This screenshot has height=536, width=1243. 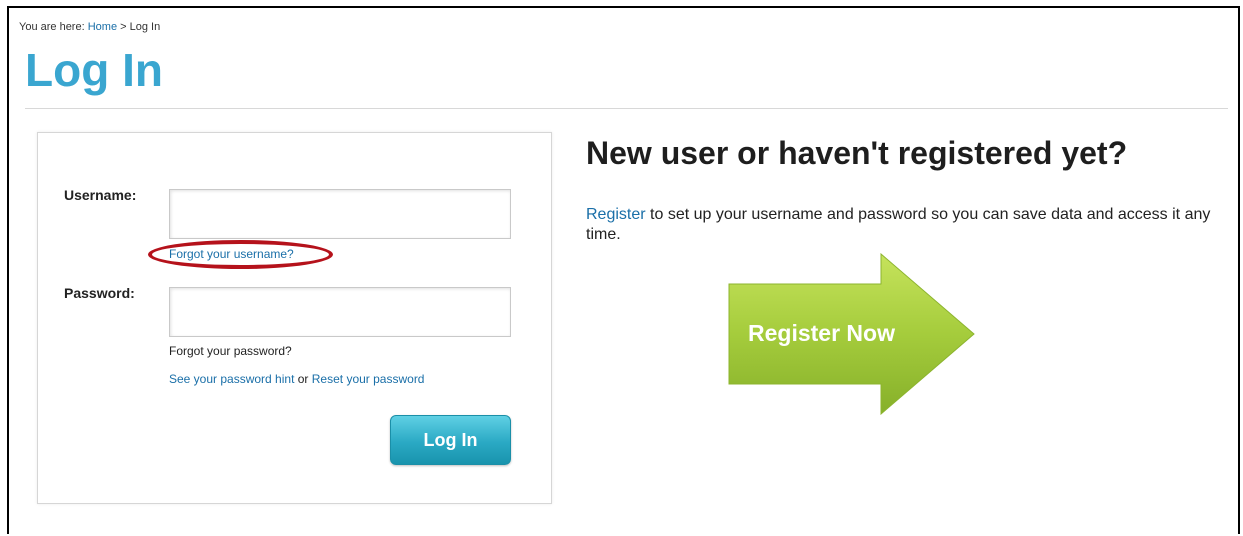 I want to click on arrow-shape, so click(x=851, y=334).